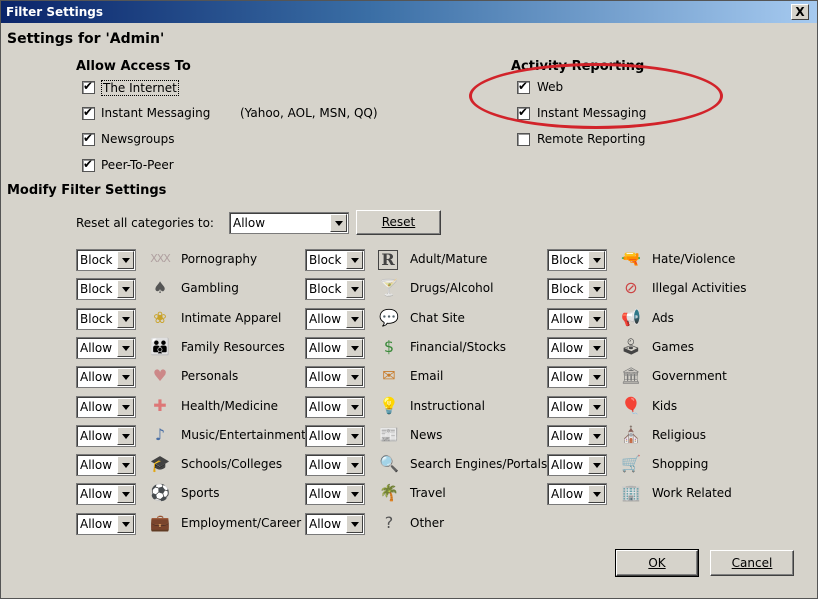 This screenshot has width=818, height=599. I want to click on settings-heading: Settings for 'Admin', so click(86, 39).